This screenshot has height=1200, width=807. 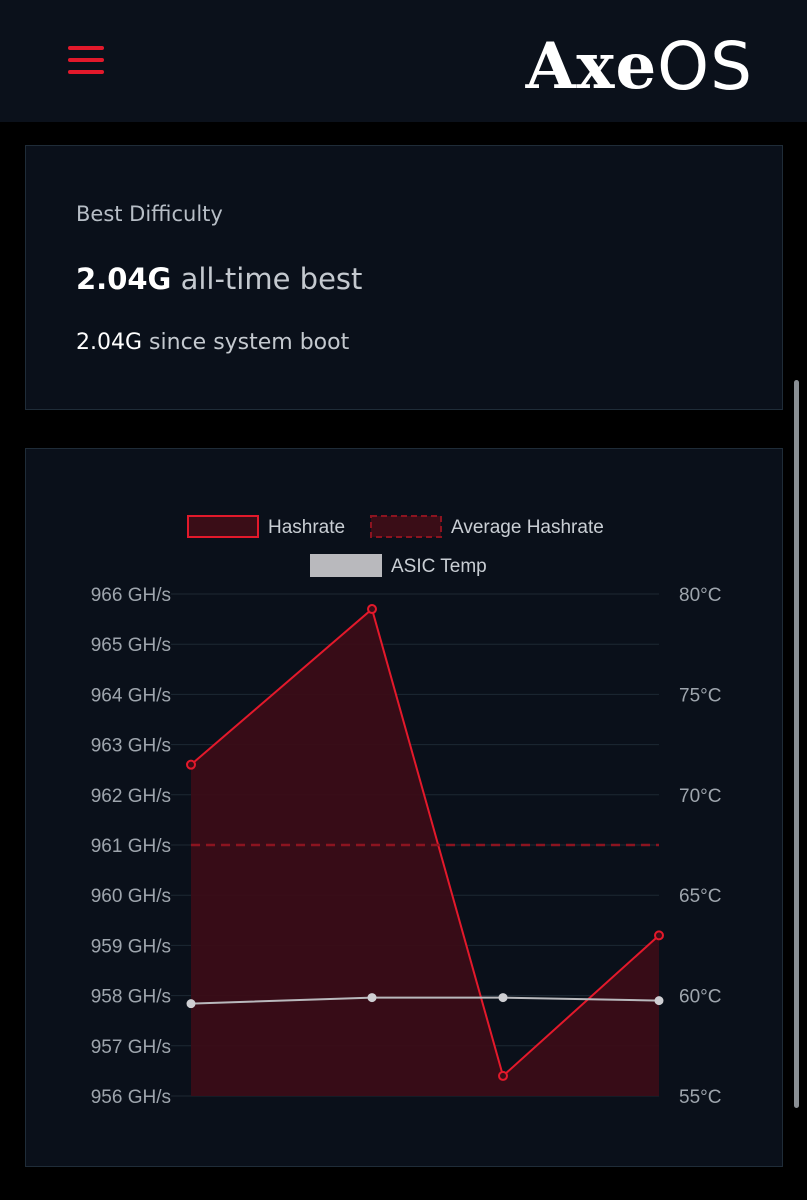 I want to click on y-right-tick-label: 55°C, so click(x=700, y=1097).